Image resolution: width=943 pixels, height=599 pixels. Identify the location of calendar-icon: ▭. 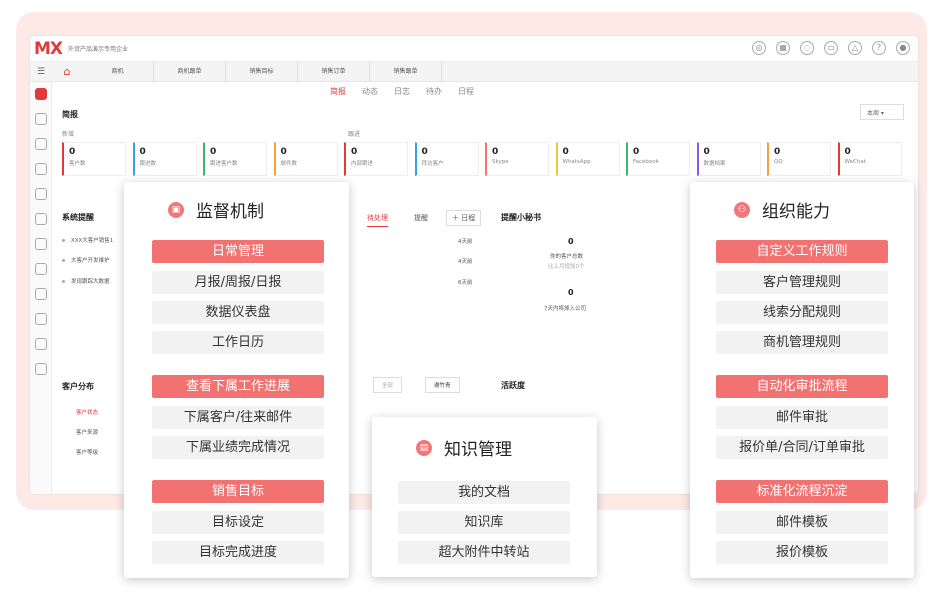
(831, 48).